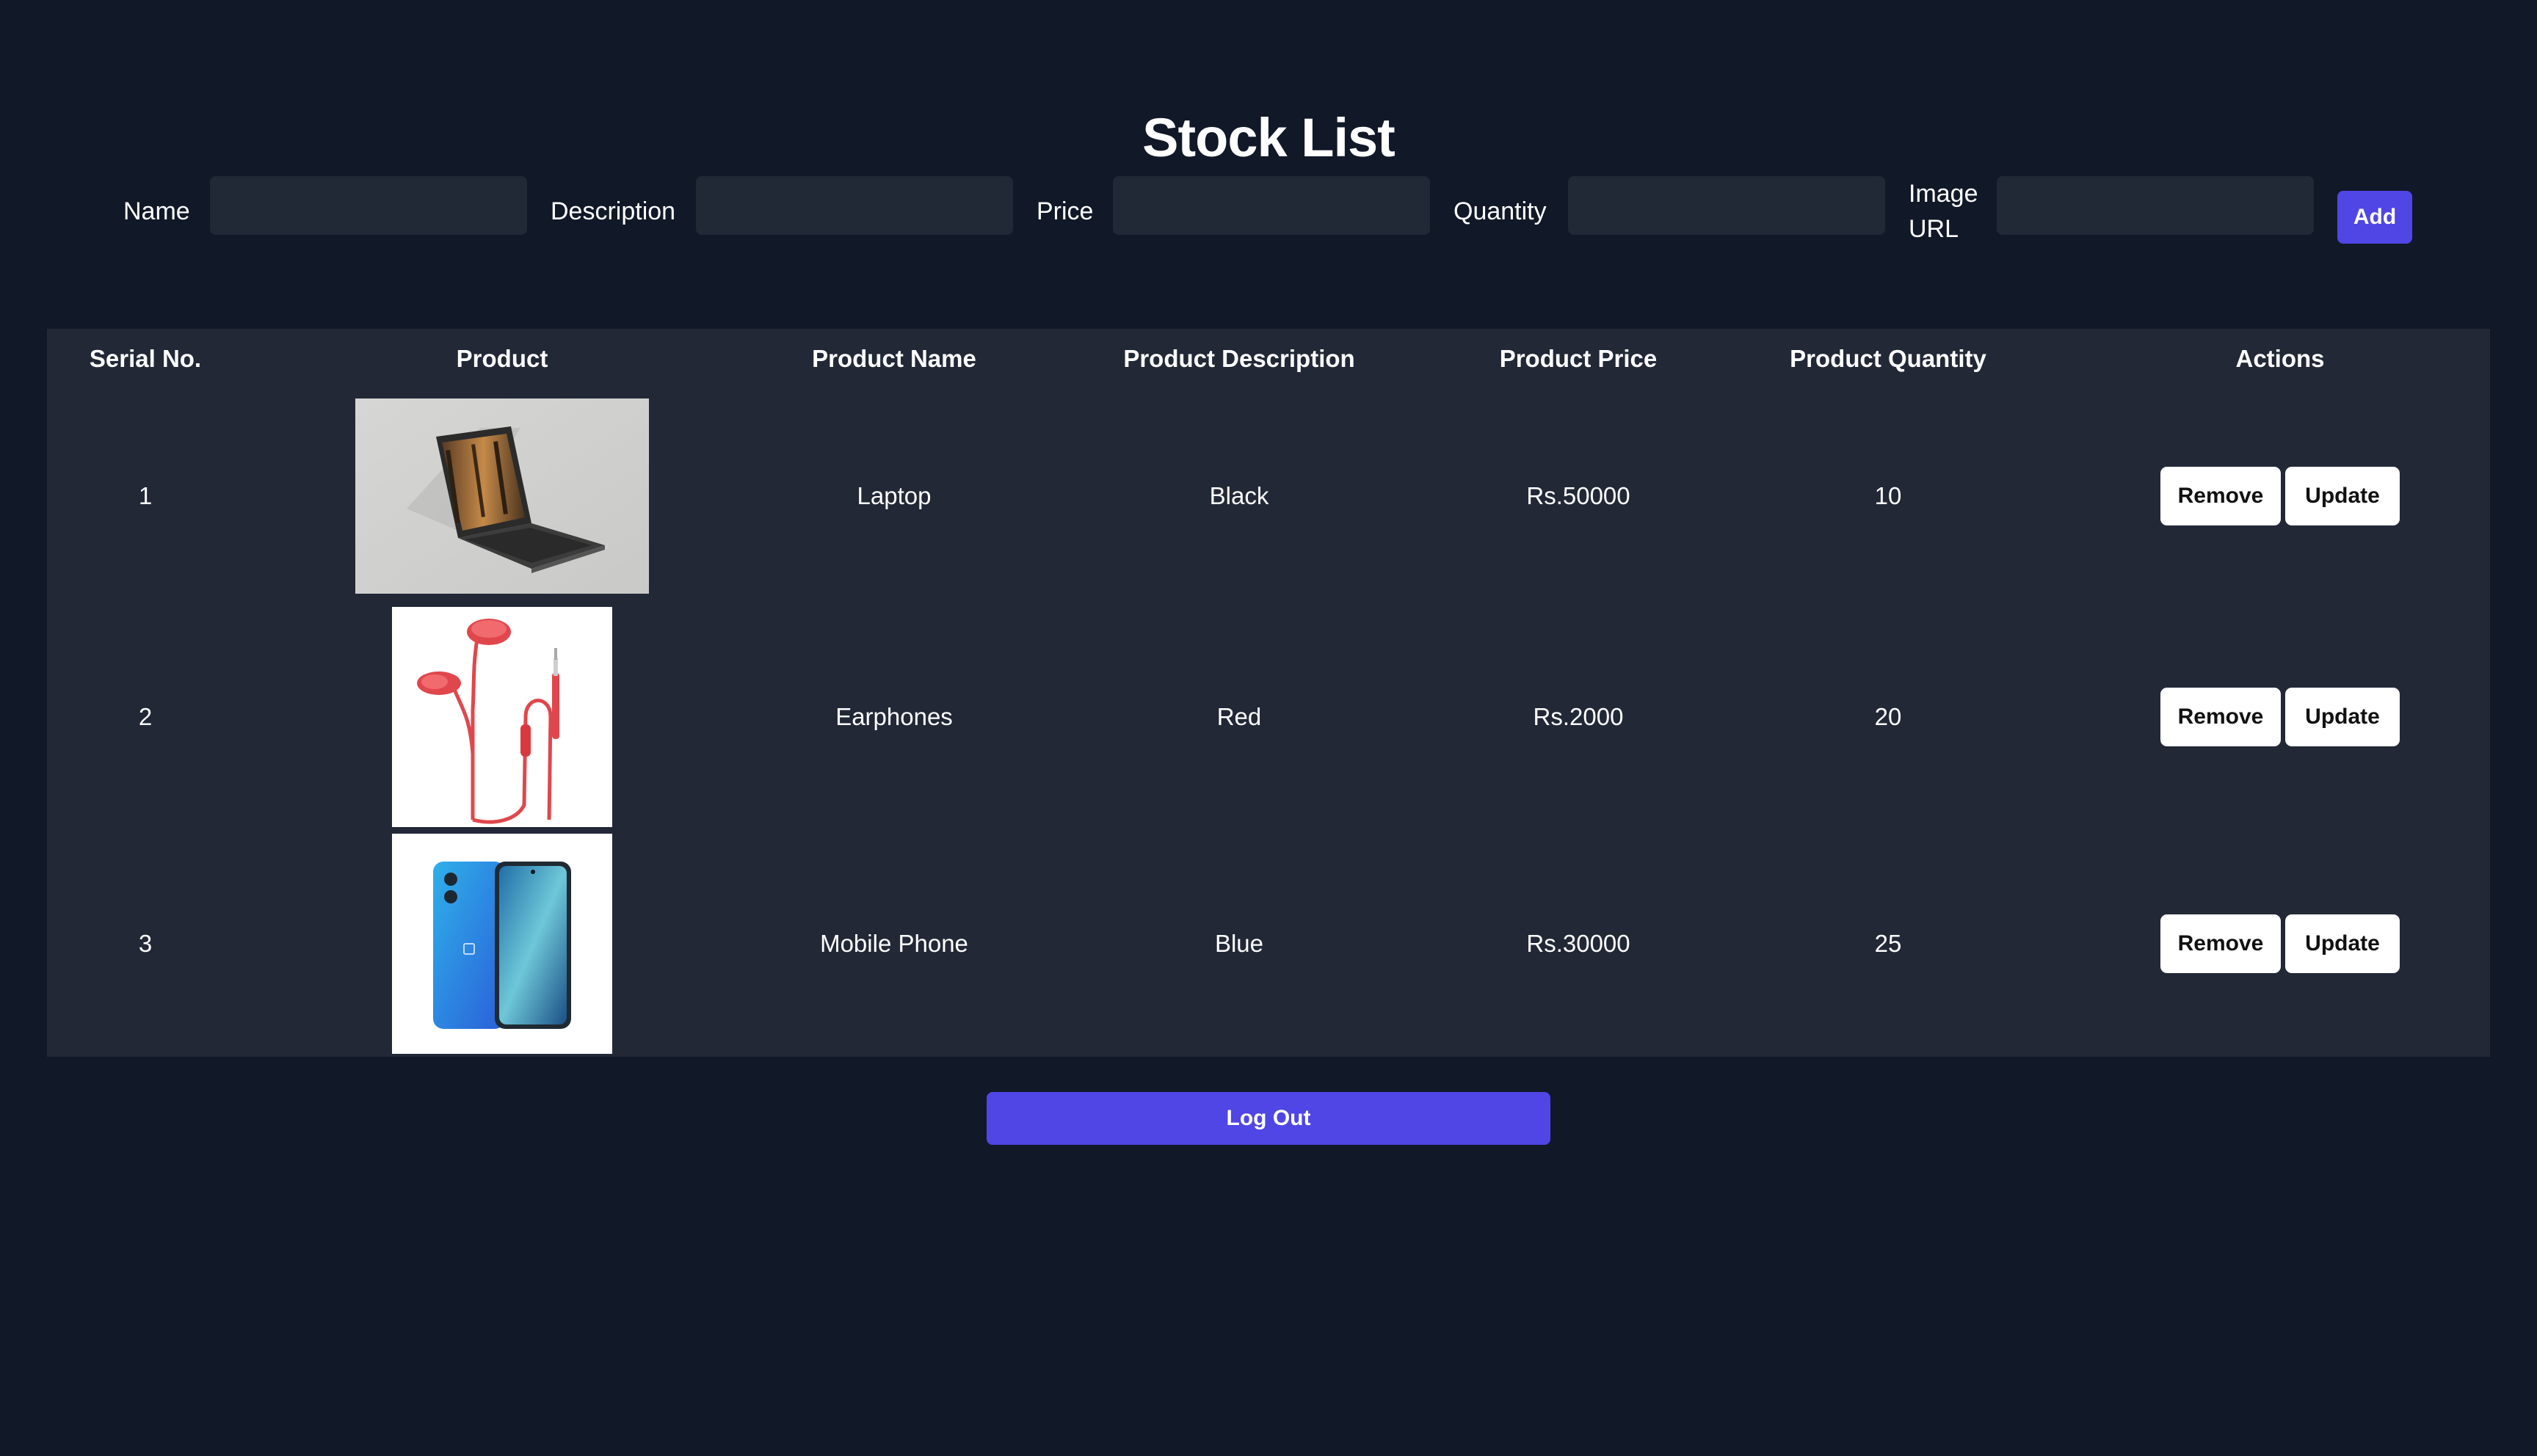 The image size is (2537, 1456). Describe the element at coordinates (1239, 496) in the screenshot. I see `product-description-cell: Black` at that location.